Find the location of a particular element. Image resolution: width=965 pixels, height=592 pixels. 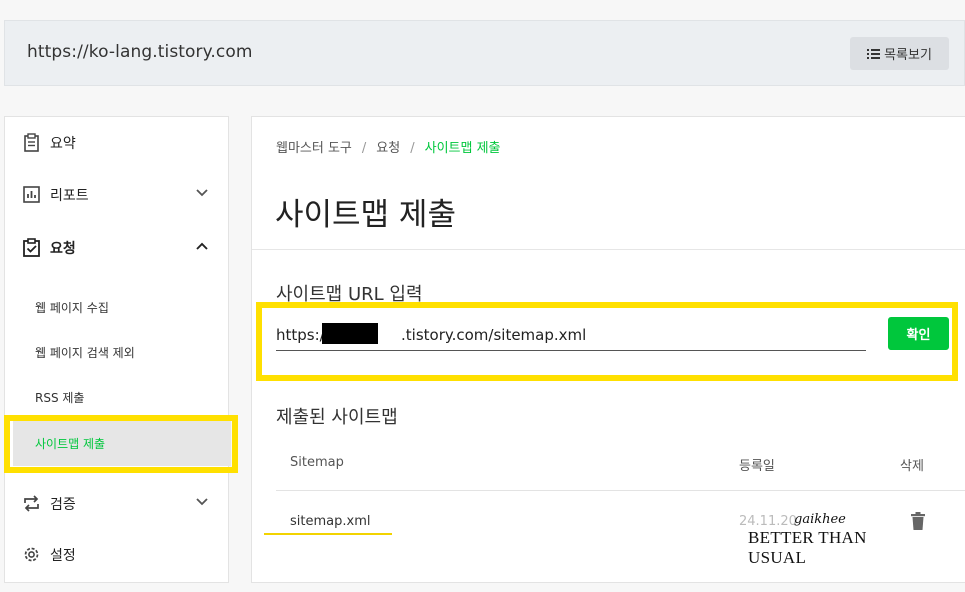

sidebar-item-label: 요약 is located at coordinates (63, 144).